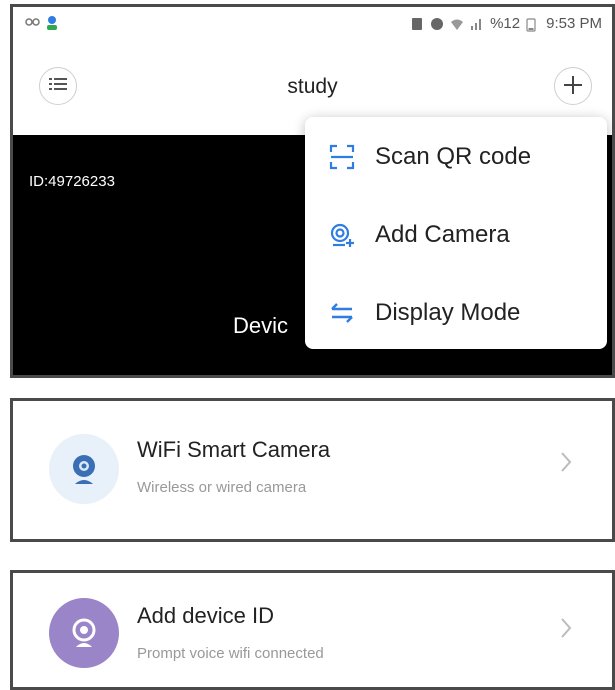  What do you see at coordinates (222, 487) in the screenshot?
I see `card-subtitle: Wireless or wired camera` at bounding box center [222, 487].